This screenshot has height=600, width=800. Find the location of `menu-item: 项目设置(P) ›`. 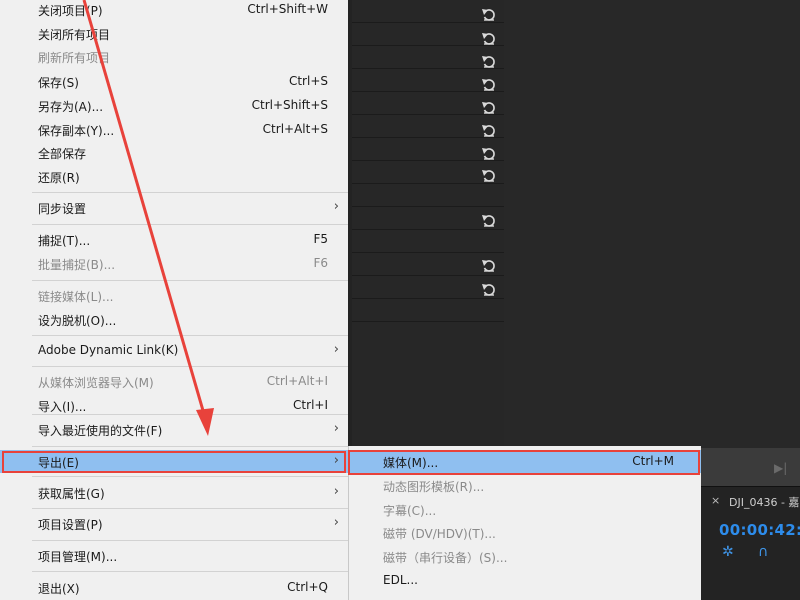

menu-item: 项目设置(P) › is located at coordinates (174, 523).